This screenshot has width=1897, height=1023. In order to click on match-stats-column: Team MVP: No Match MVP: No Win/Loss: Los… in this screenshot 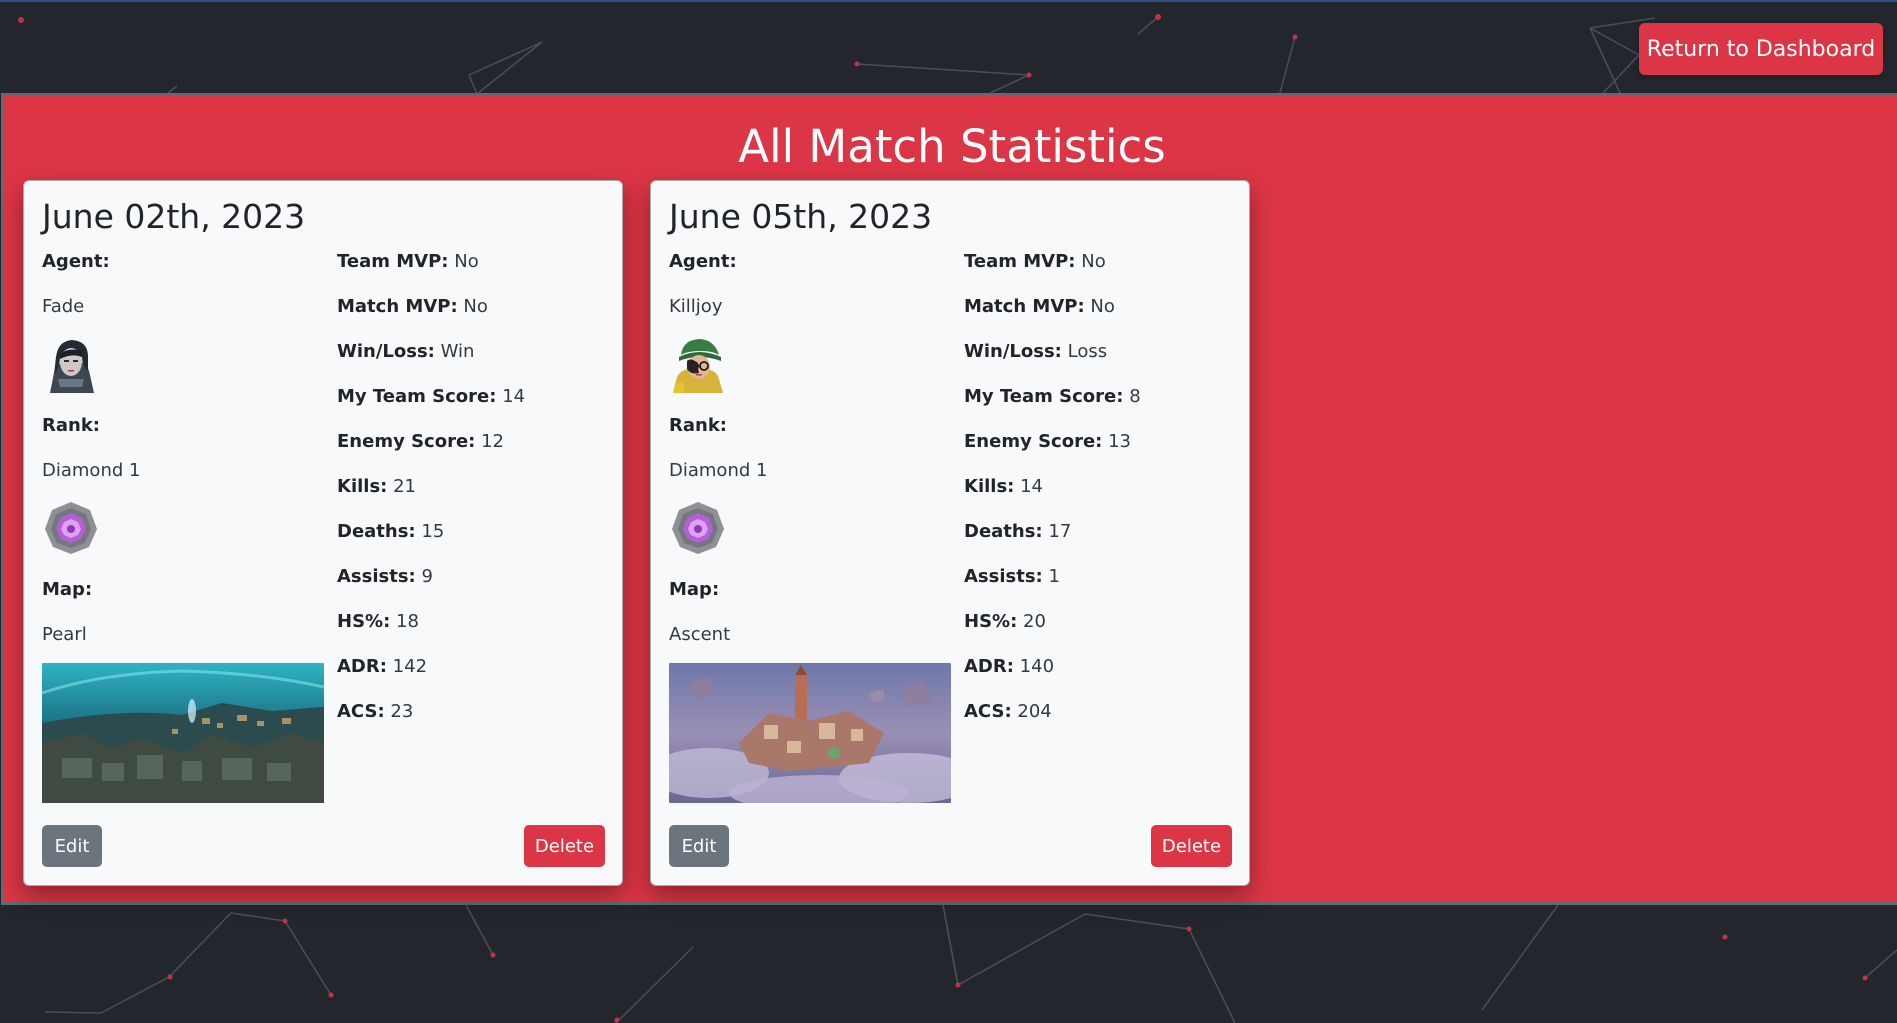, I will do `click(1099, 496)`.